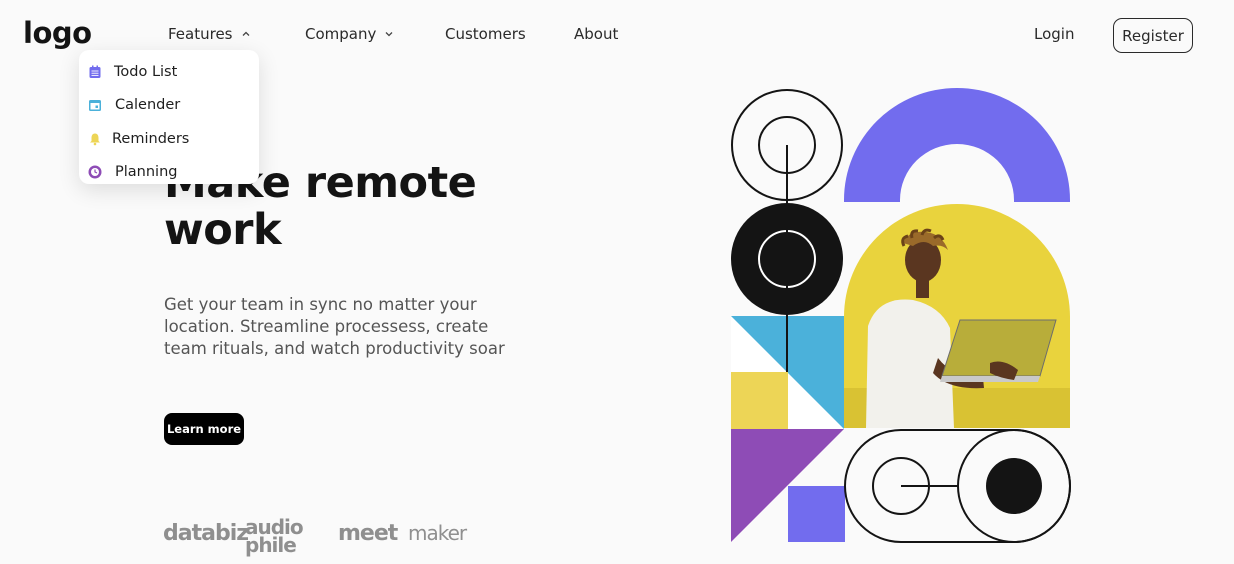 This screenshot has height=564, width=1234. Describe the element at coordinates (146, 172) in the screenshot. I see `dropdown-item-label: Planning` at that location.